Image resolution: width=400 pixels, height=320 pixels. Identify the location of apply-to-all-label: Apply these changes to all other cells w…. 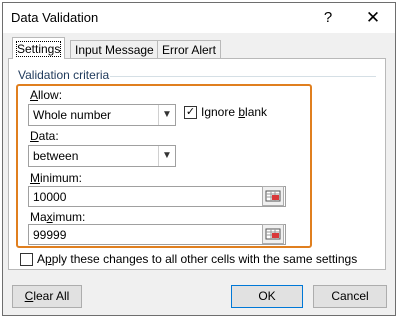
(197, 259).